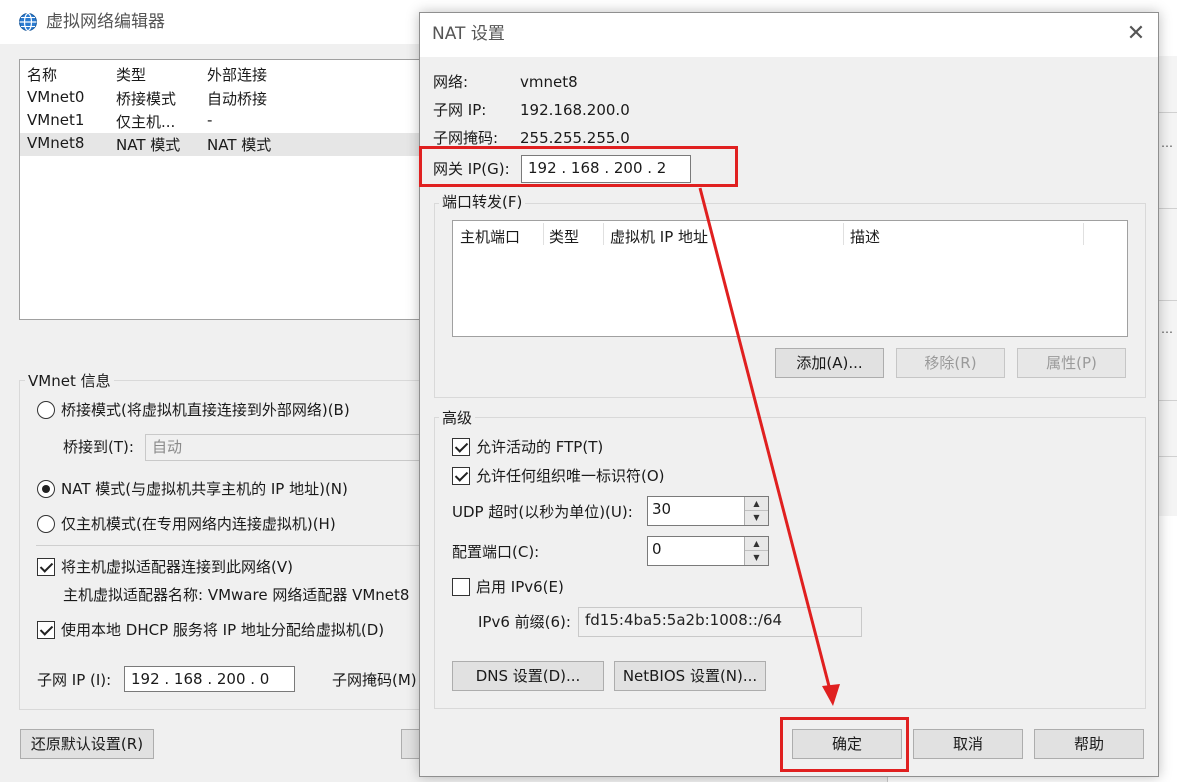 This screenshot has width=1177, height=782. I want to click on adapter-name-text: 主机虚拟适配器名称: VMware 网络适配器 VMnet8, so click(236, 595).